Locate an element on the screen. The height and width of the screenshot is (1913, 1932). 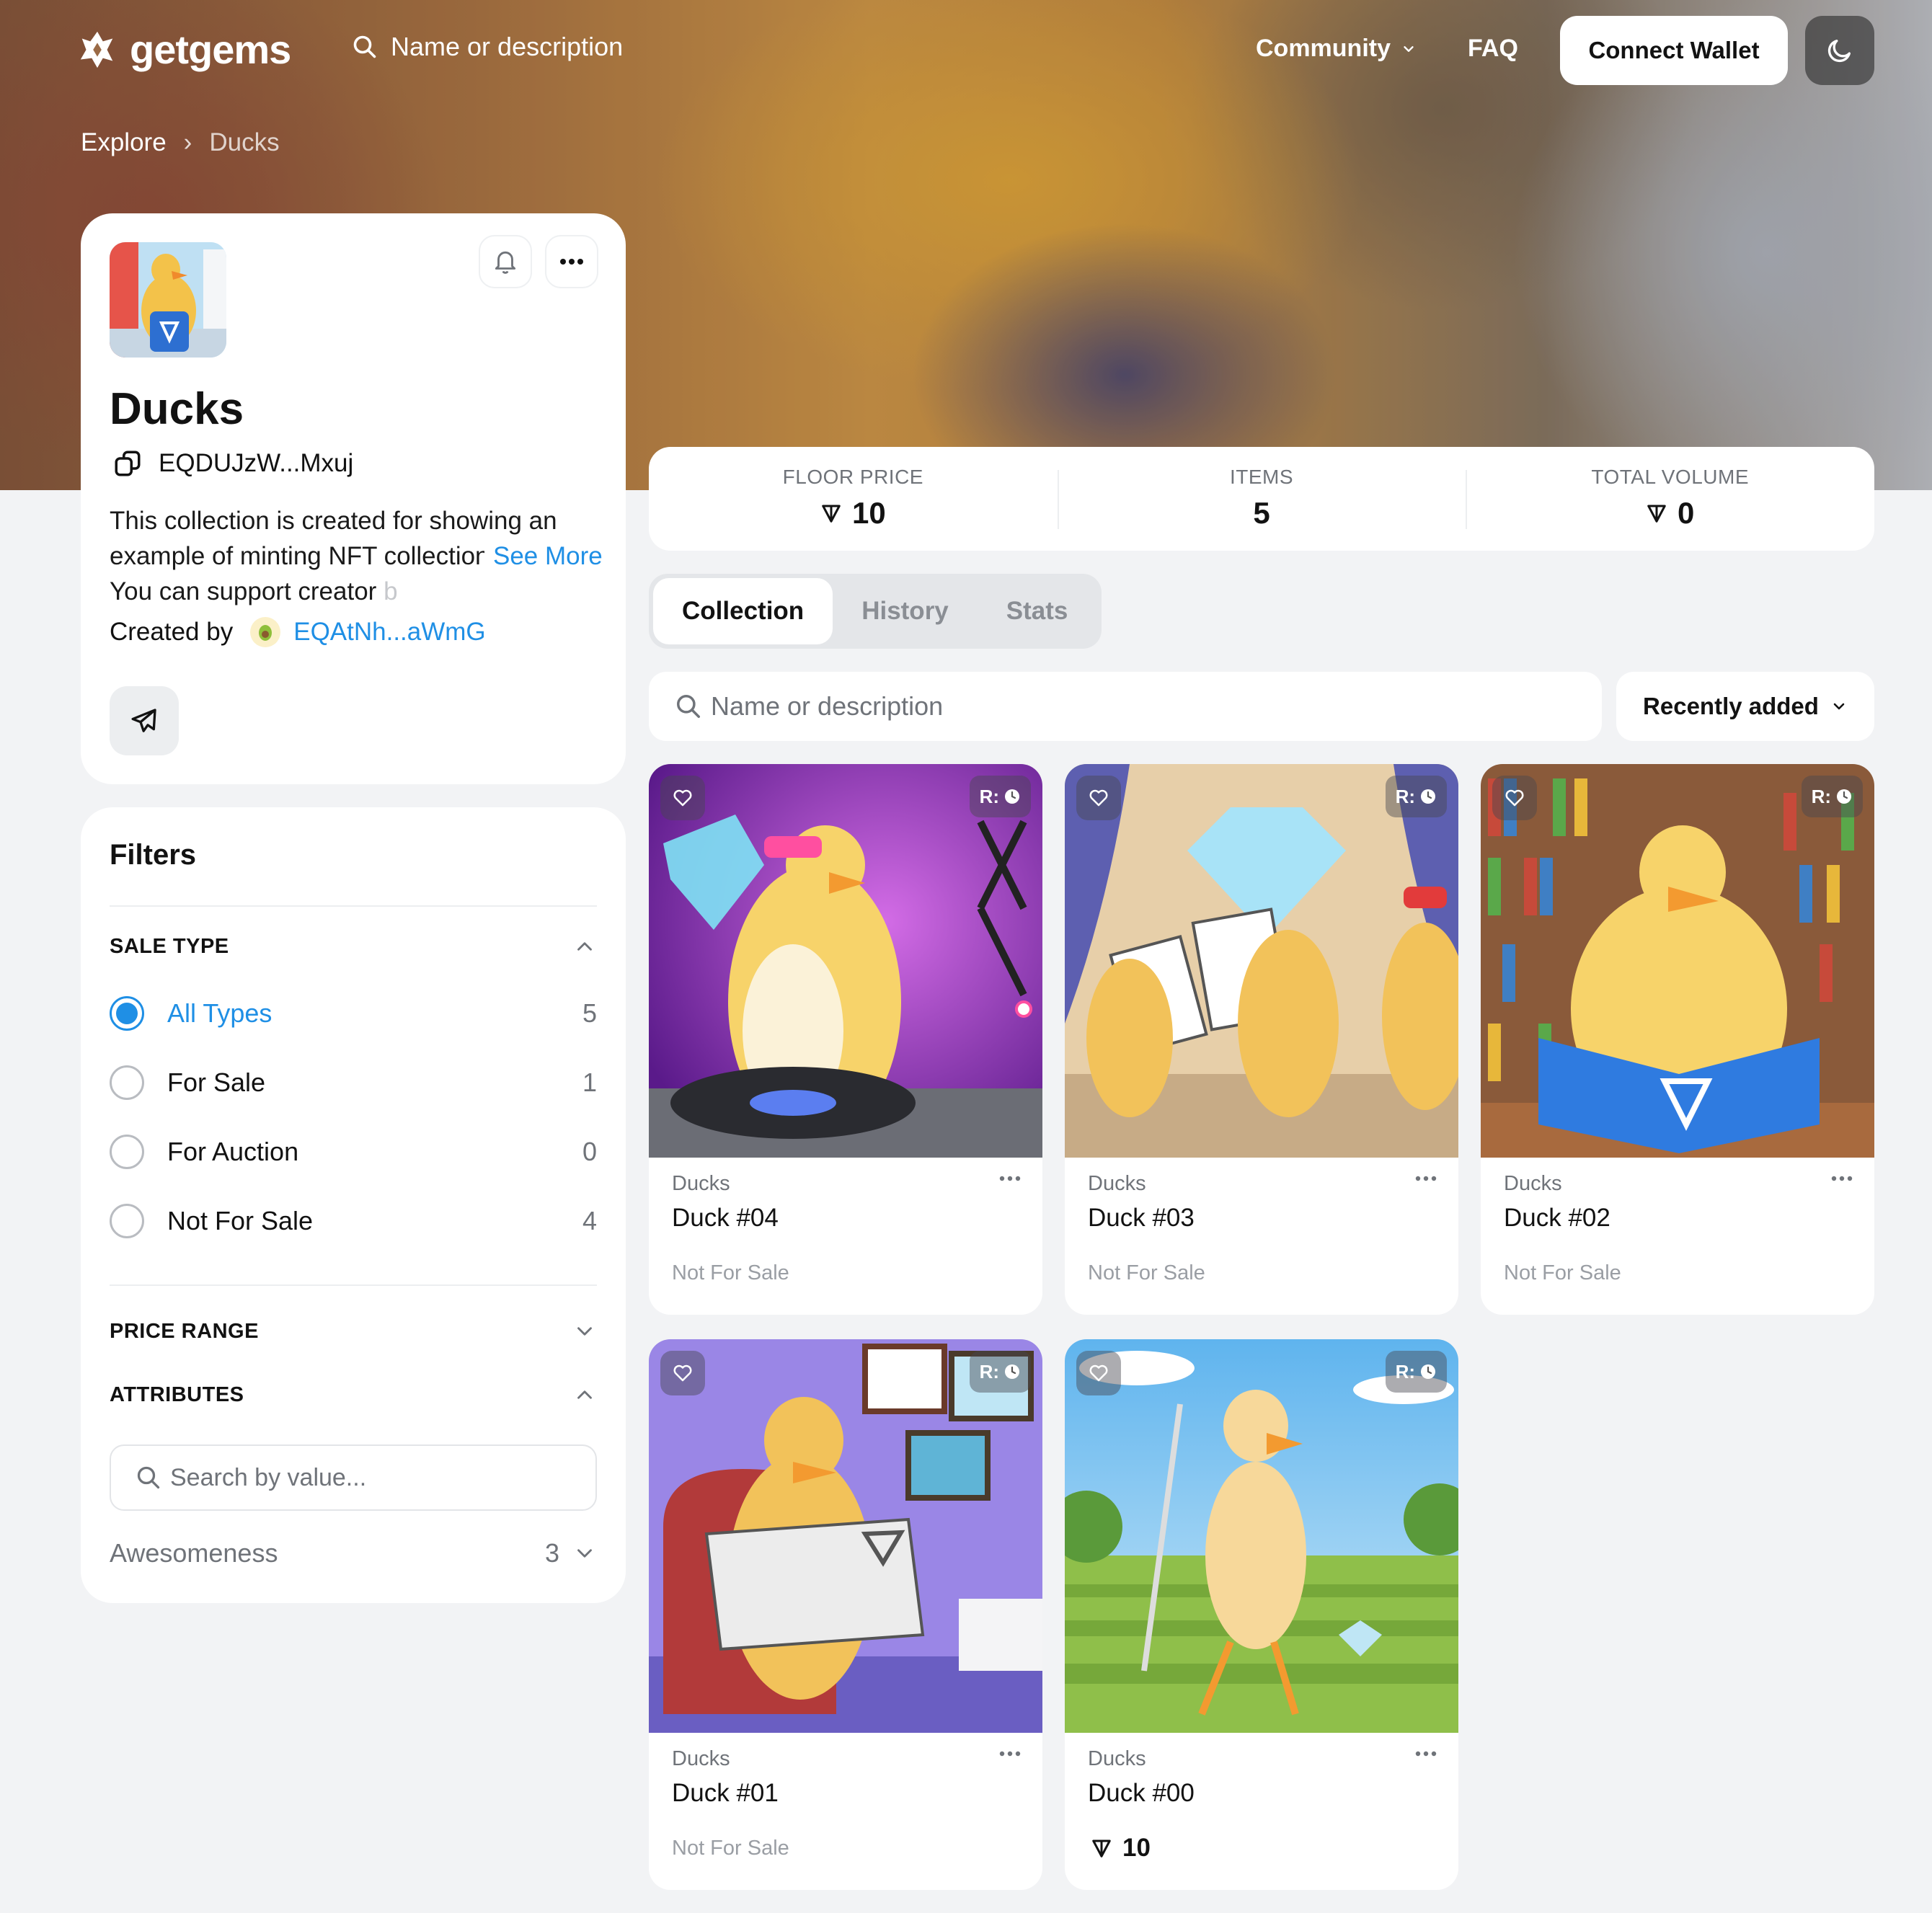
nft-name: Duck #03 is located at coordinates (1141, 1218).